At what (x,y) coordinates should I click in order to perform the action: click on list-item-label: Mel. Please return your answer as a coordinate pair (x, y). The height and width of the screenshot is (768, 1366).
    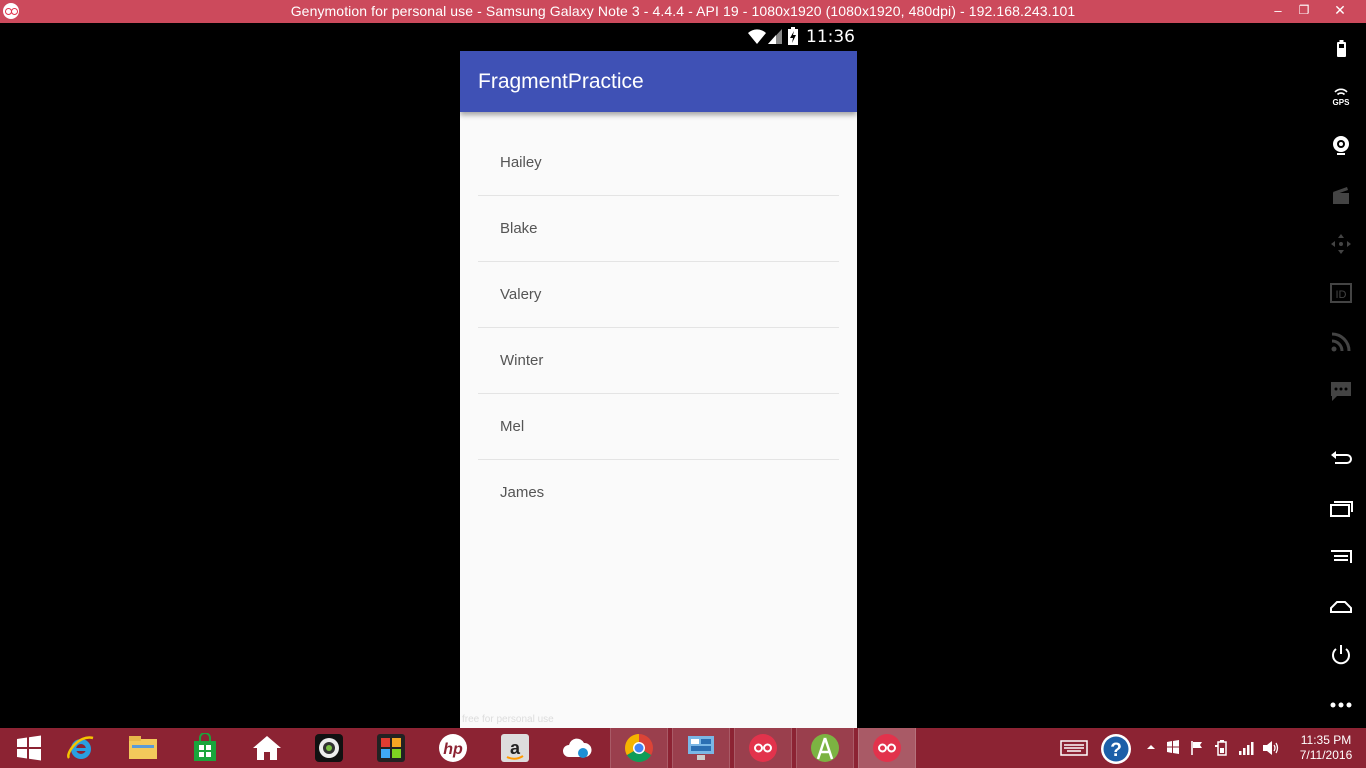
    Looking at the image, I should click on (512, 426).